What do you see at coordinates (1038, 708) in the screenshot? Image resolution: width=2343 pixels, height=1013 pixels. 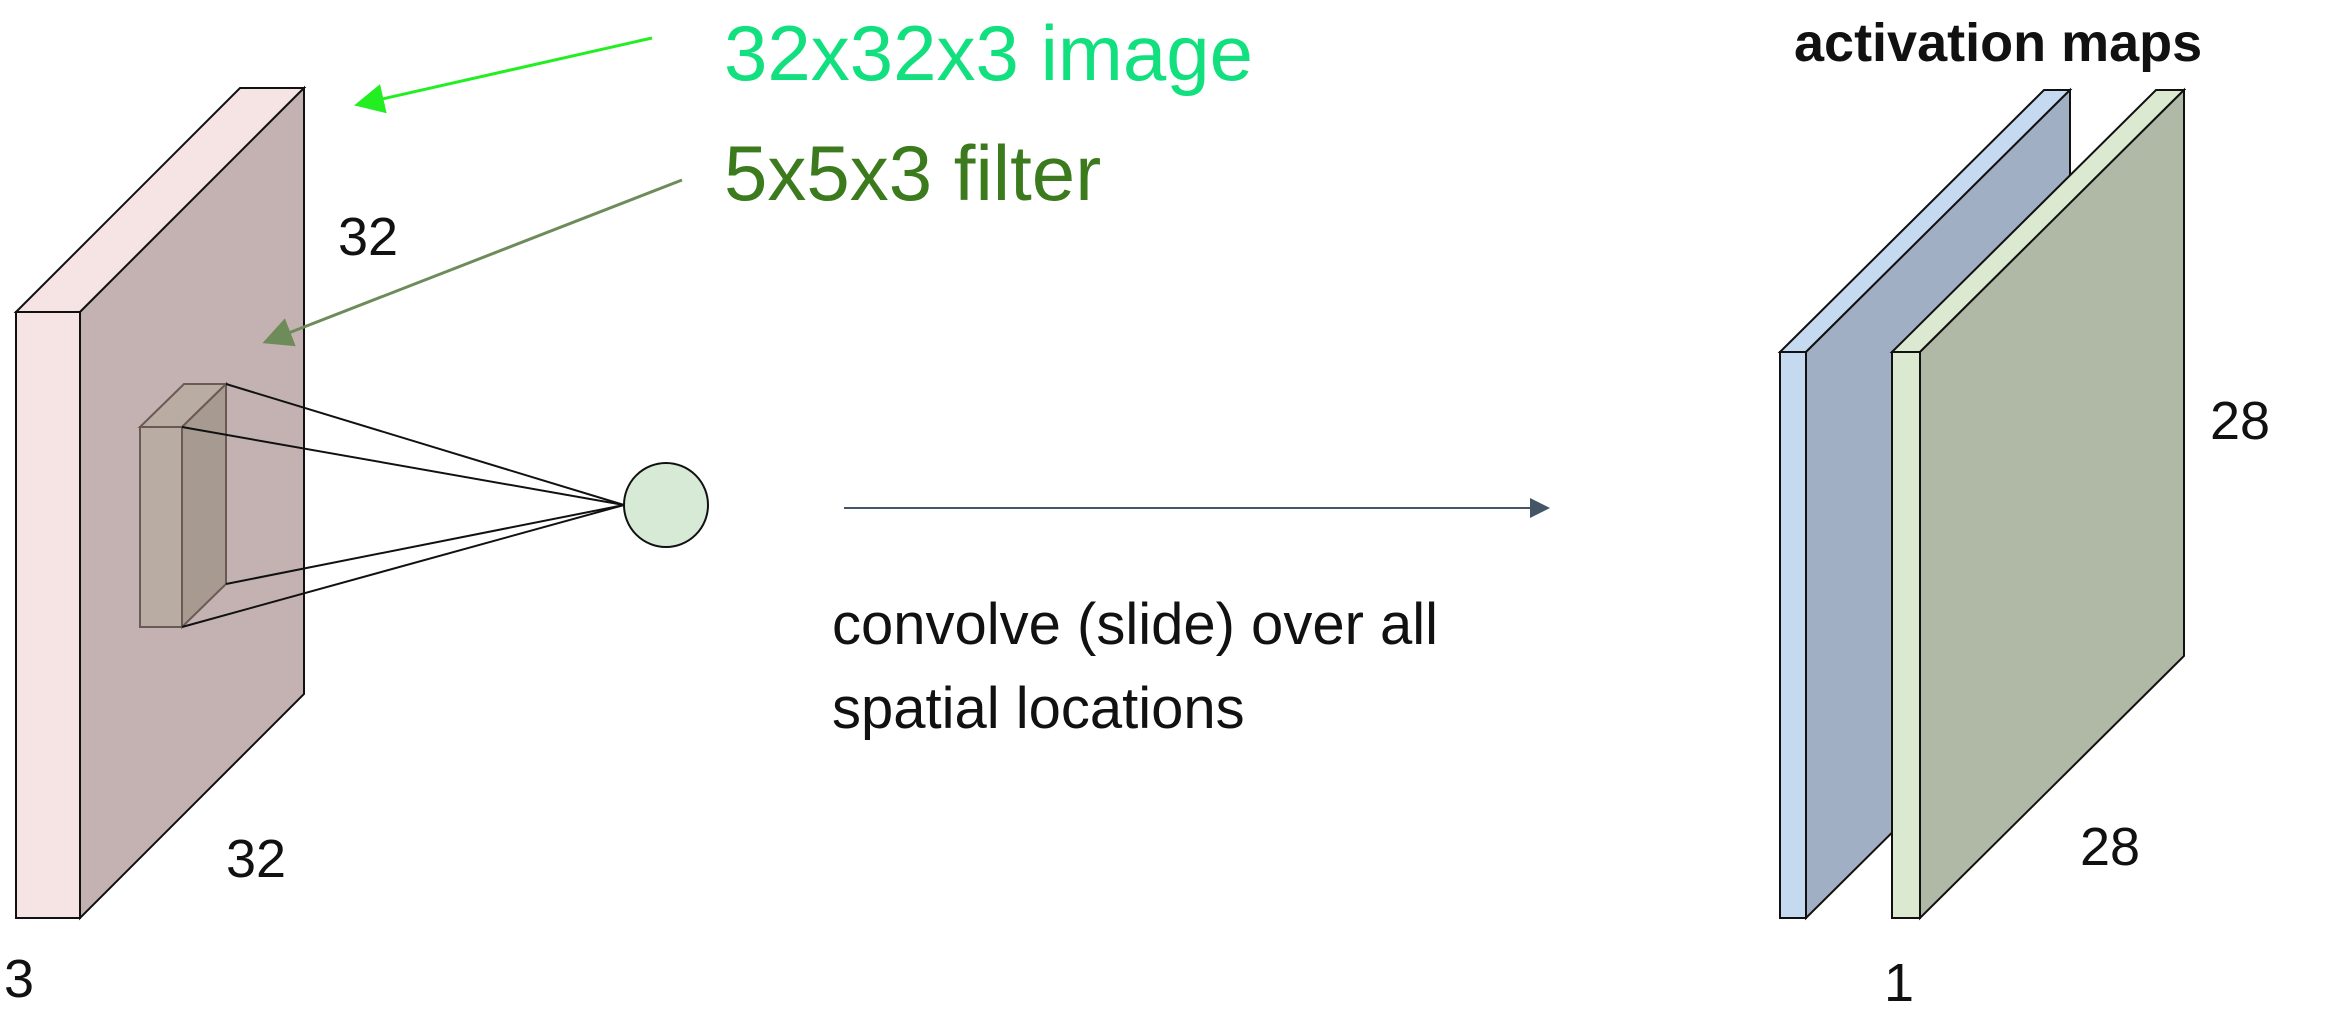 I see `convolve-caption-line2: spatial locations` at bounding box center [1038, 708].